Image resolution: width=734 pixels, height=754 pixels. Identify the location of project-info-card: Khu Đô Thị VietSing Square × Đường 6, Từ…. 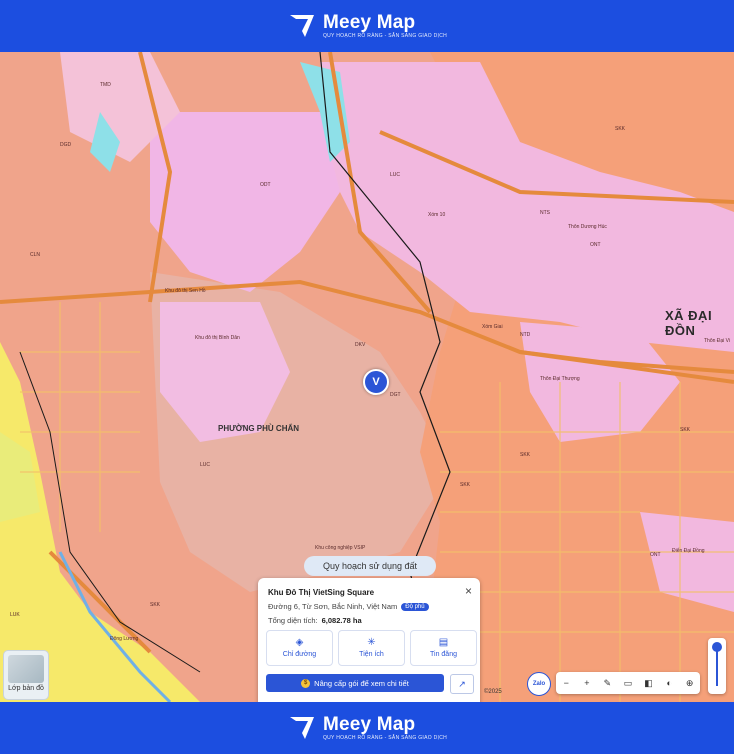
(369, 640).